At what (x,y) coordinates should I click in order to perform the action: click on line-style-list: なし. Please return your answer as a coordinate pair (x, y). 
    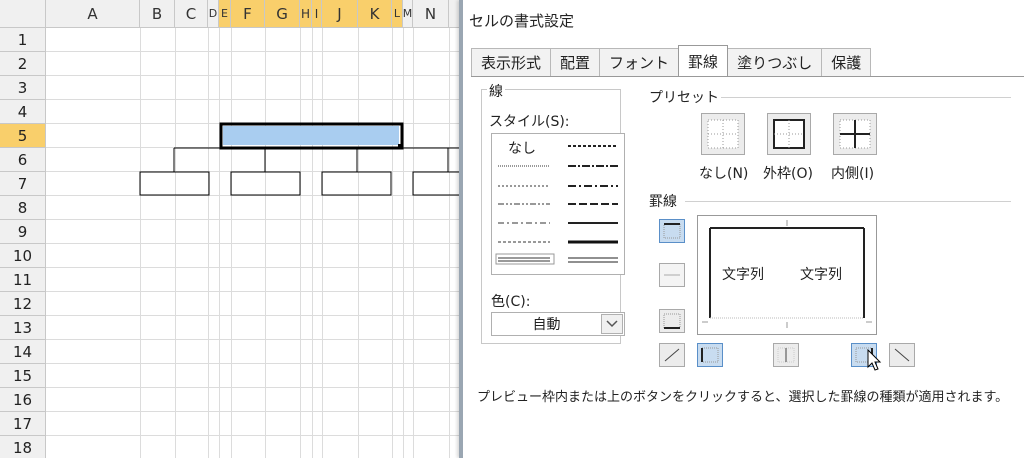
    Looking at the image, I should click on (558, 204).